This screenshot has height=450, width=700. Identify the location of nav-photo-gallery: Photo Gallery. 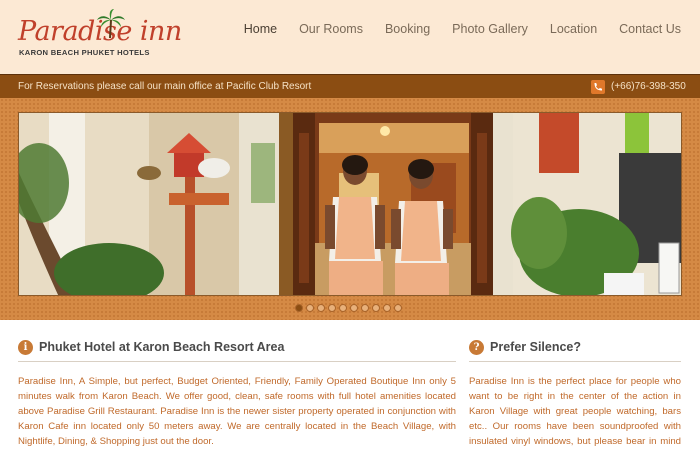
(490, 29).